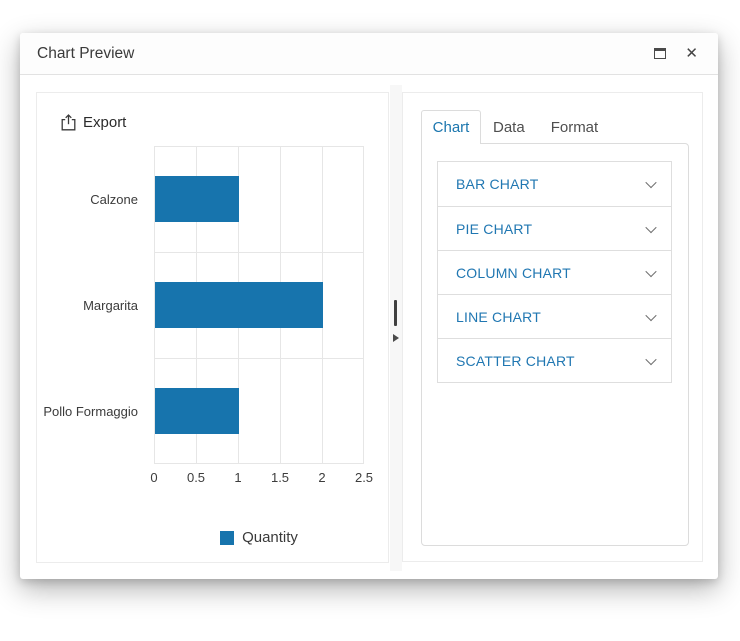 The height and width of the screenshot is (641, 740). What do you see at coordinates (227, 537) in the screenshot?
I see `legend-marker-quantity` at bounding box center [227, 537].